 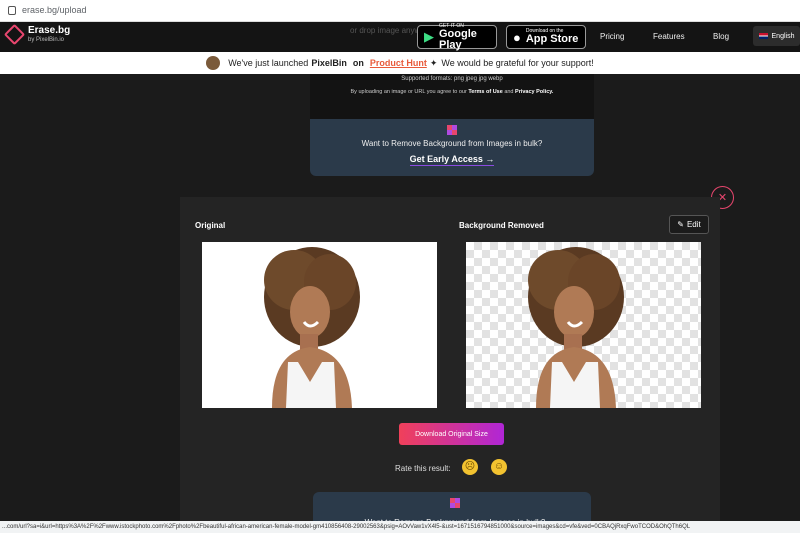 I want to click on portrait-removed, so click(x=576, y=327).